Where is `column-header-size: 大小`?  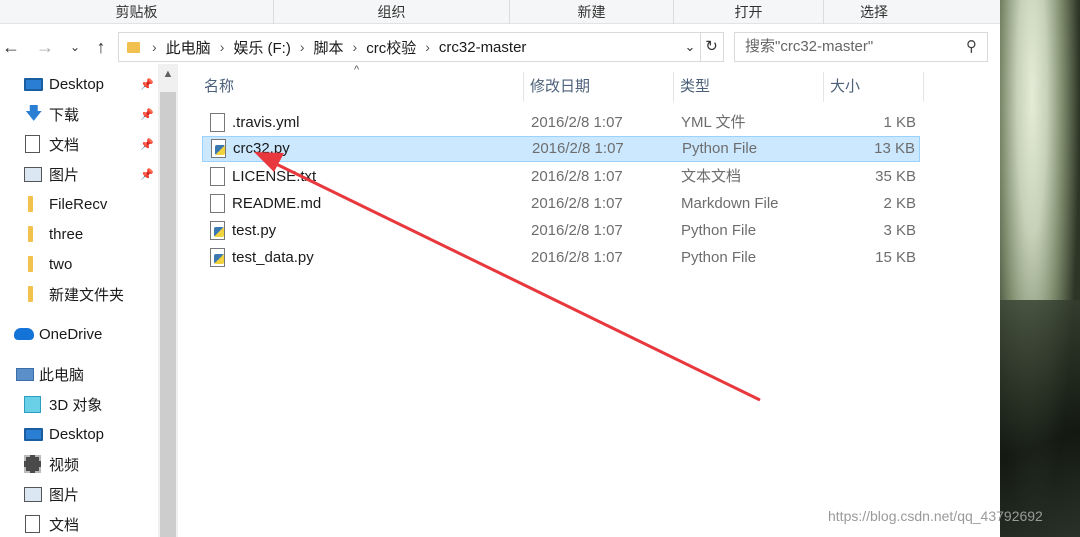 column-header-size: 大小 is located at coordinates (874, 87).